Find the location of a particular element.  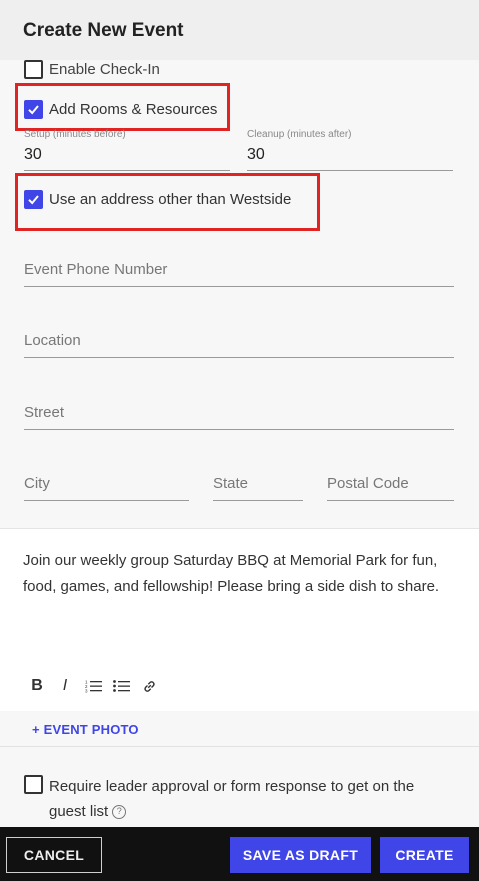

add-rooms-label: Add Rooms & Resources is located at coordinates (133, 109).